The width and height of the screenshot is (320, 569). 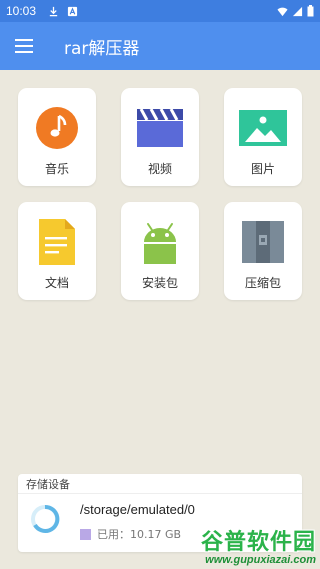 What do you see at coordinates (282, 11) in the screenshot?
I see `wifi-icon` at bounding box center [282, 11].